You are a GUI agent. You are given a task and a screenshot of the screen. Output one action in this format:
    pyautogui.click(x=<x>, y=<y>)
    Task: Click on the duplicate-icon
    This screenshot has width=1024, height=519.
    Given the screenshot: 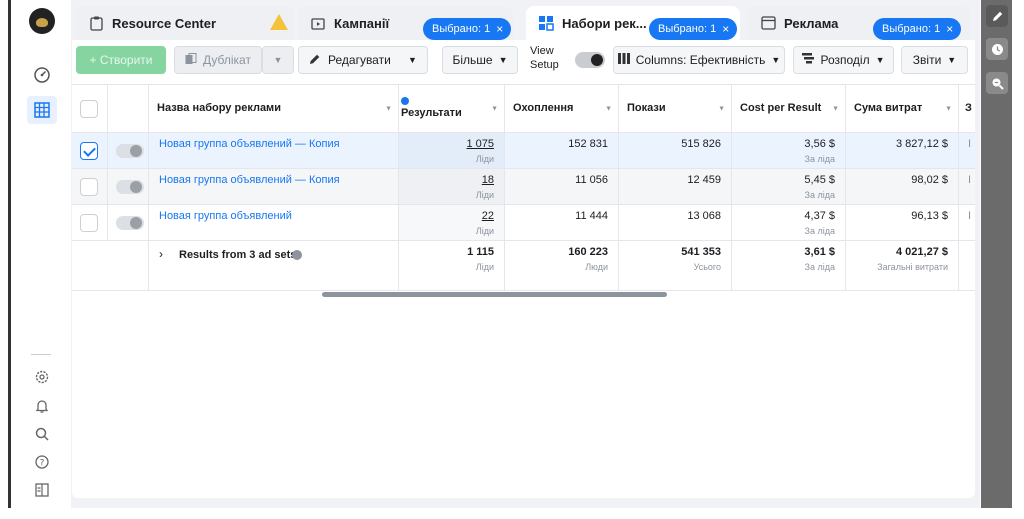 What is the action you would take?
    pyautogui.click(x=191, y=60)
    